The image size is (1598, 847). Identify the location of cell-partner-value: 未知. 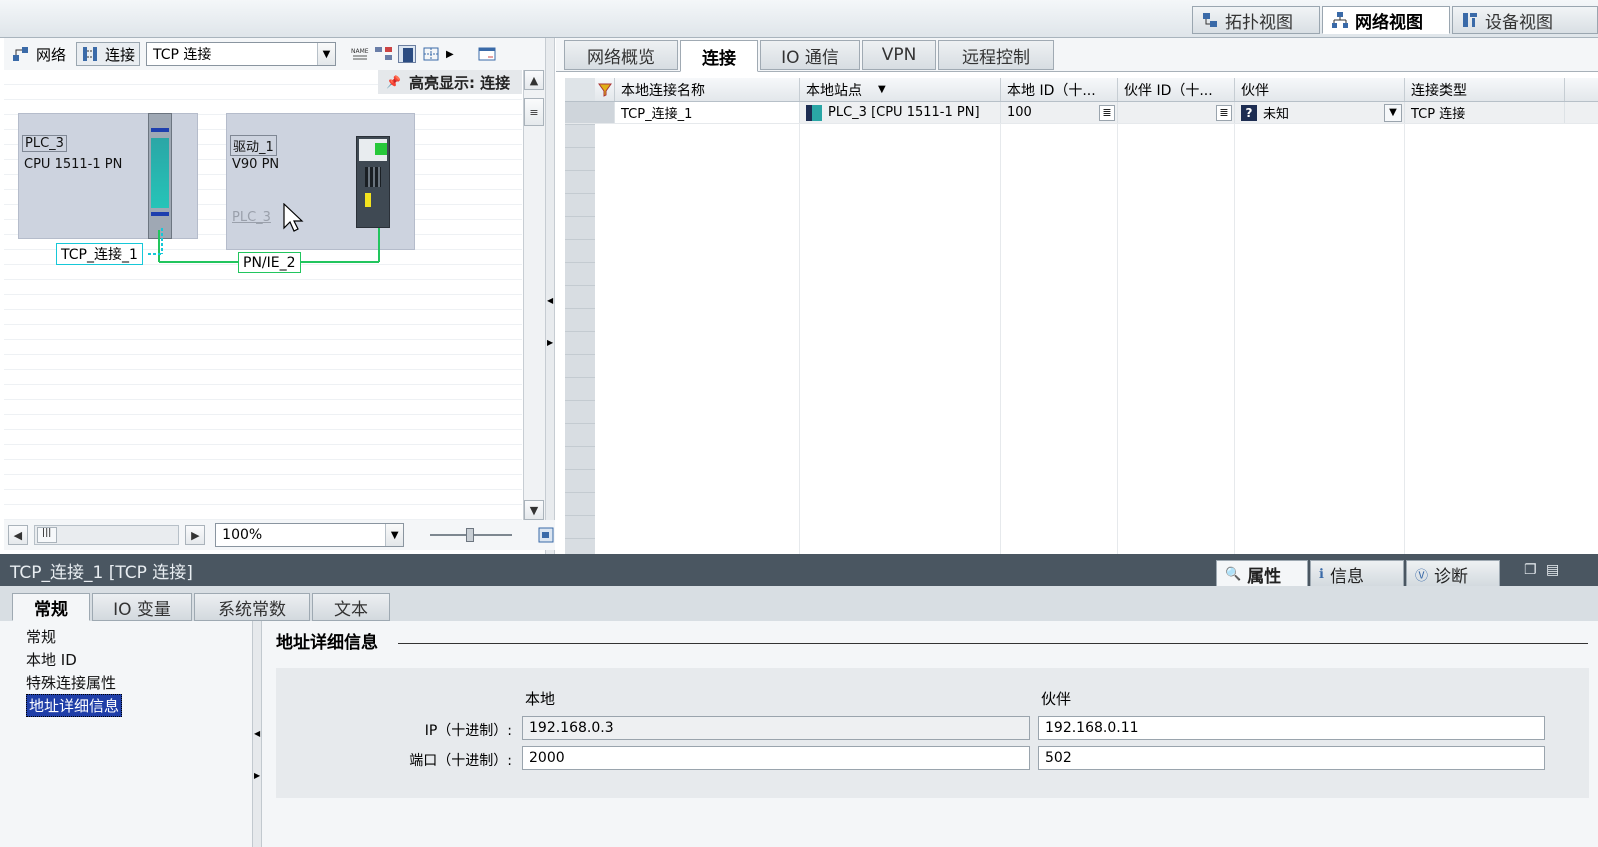
(1276, 114).